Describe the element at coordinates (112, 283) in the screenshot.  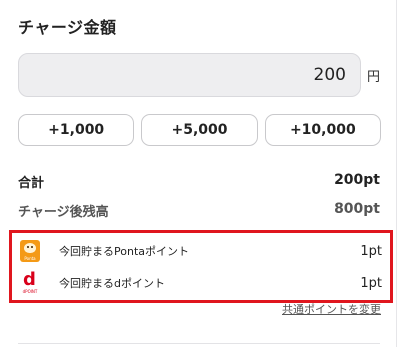
I see `d-points-label: 今回貯まるdポイント` at that location.